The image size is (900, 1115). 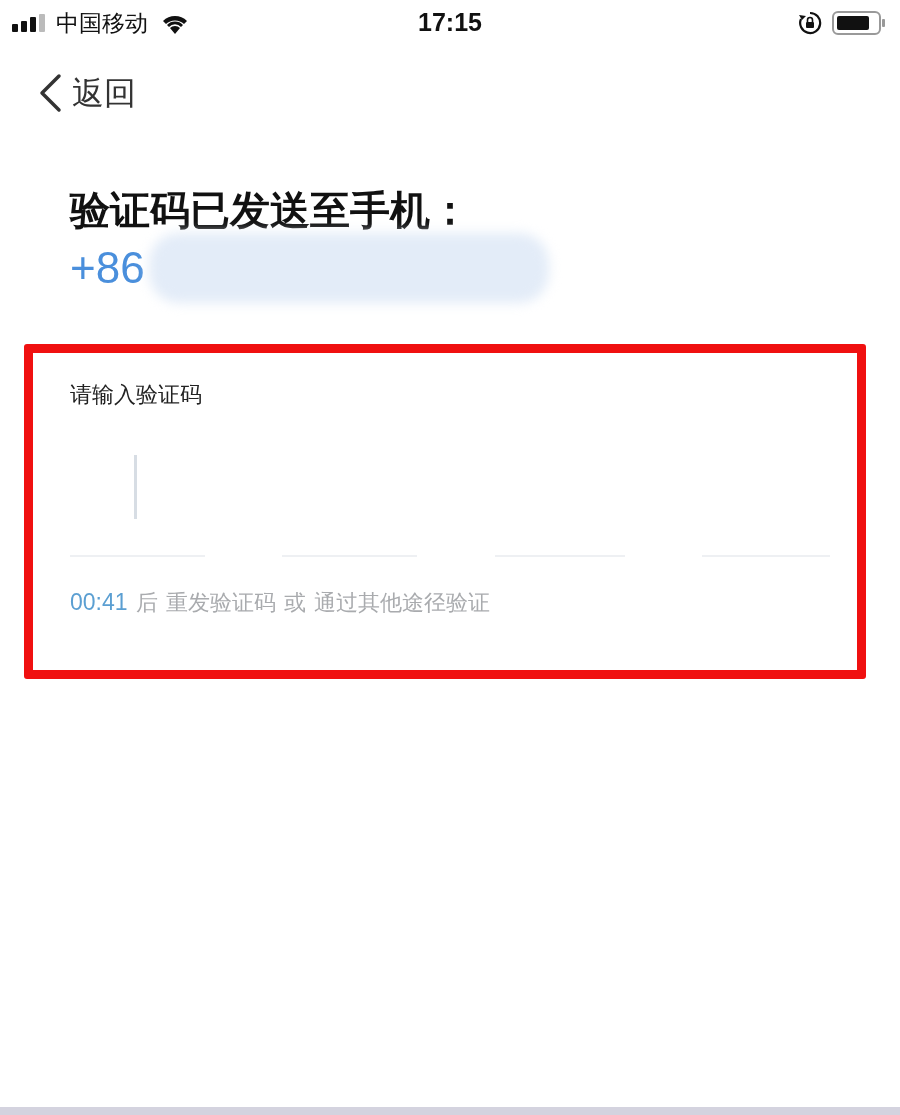 I want to click on back-button: 返回, so click(x=87, y=93).